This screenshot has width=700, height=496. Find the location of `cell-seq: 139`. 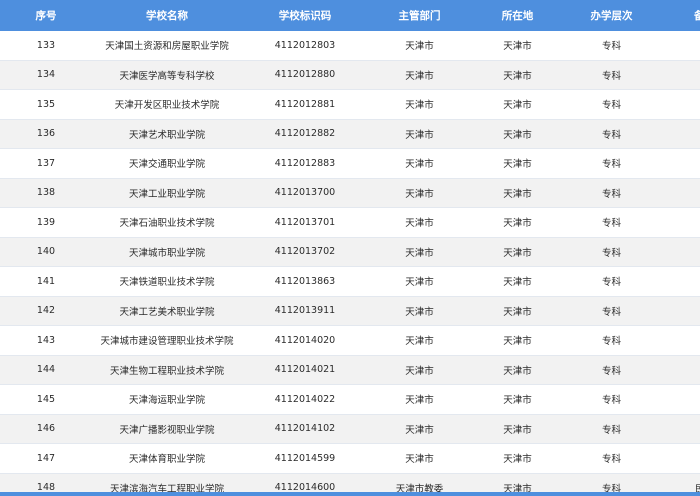

cell-seq: 139 is located at coordinates (46, 222).